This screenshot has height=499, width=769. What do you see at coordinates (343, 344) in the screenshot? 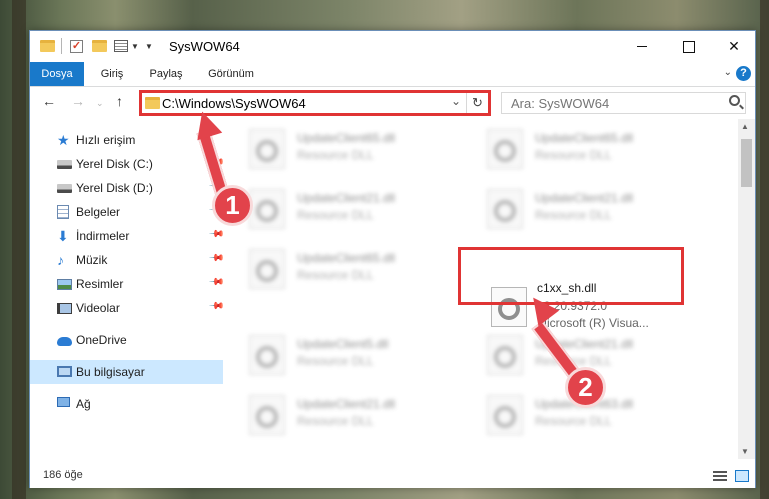
I see `file-name: UpdateClient5.dll` at bounding box center [343, 344].